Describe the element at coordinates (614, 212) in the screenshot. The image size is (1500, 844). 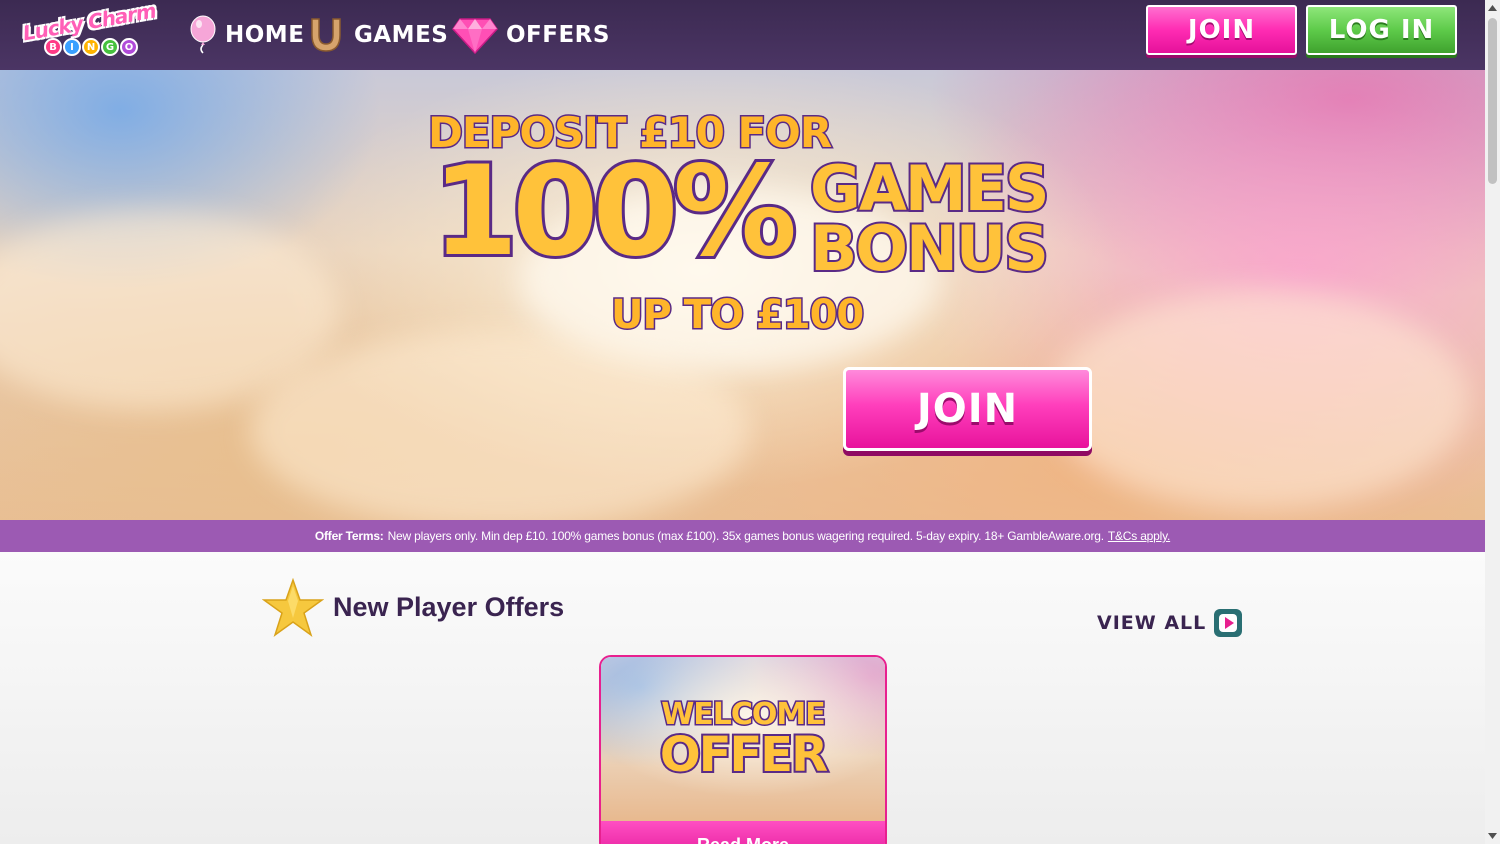
I see `hero-percentage: 100%` at that location.